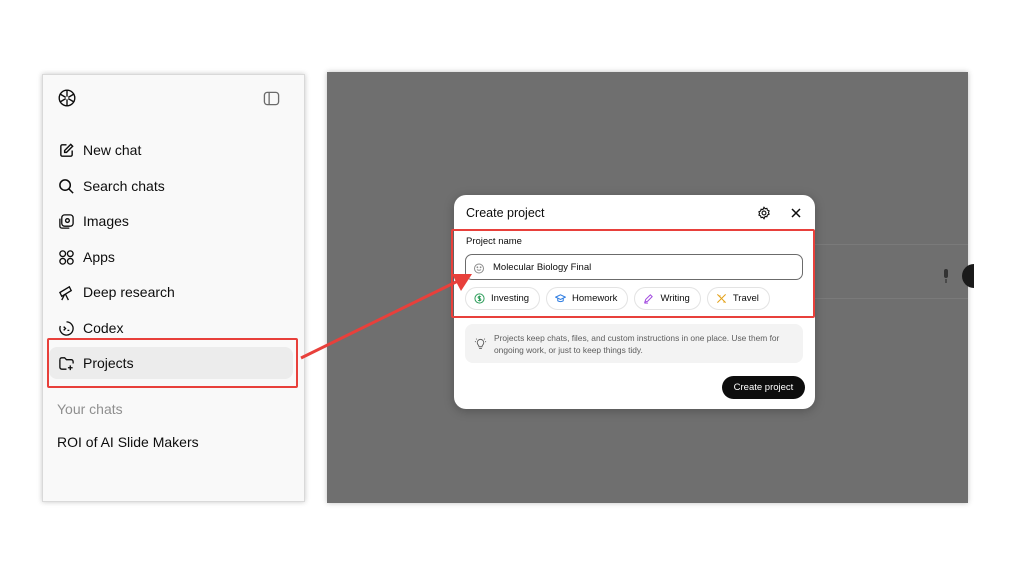 The image size is (1024, 576). I want to click on chat-history-item: ROI of AI Slide Makers, so click(128, 442).